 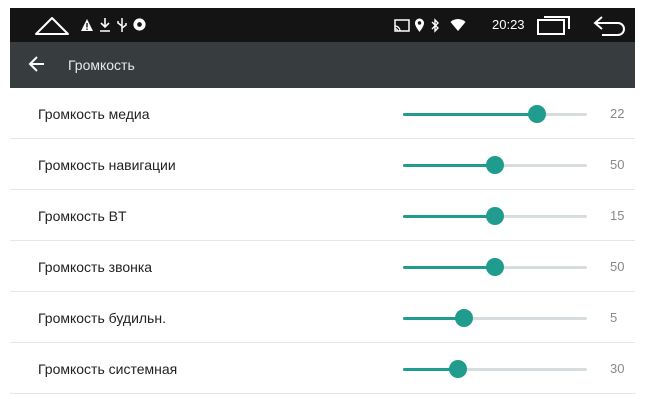 I want to click on volume-row-alarm: Громкость будильн. 5, so click(x=322, y=317).